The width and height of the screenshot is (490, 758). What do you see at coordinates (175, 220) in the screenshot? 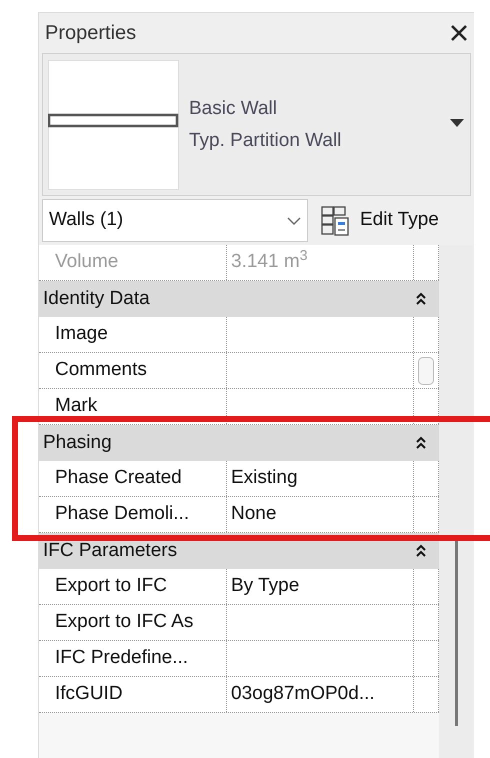
I see `category-dropdown: Walls (1)` at bounding box center [175, 220].